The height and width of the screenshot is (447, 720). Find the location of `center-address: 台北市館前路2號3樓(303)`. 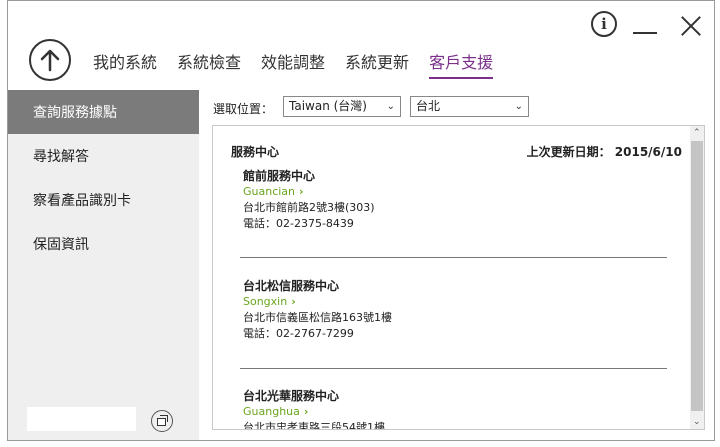

center-address: 台北市館前路2號3樓(303) is located at coordinates (309, 207).